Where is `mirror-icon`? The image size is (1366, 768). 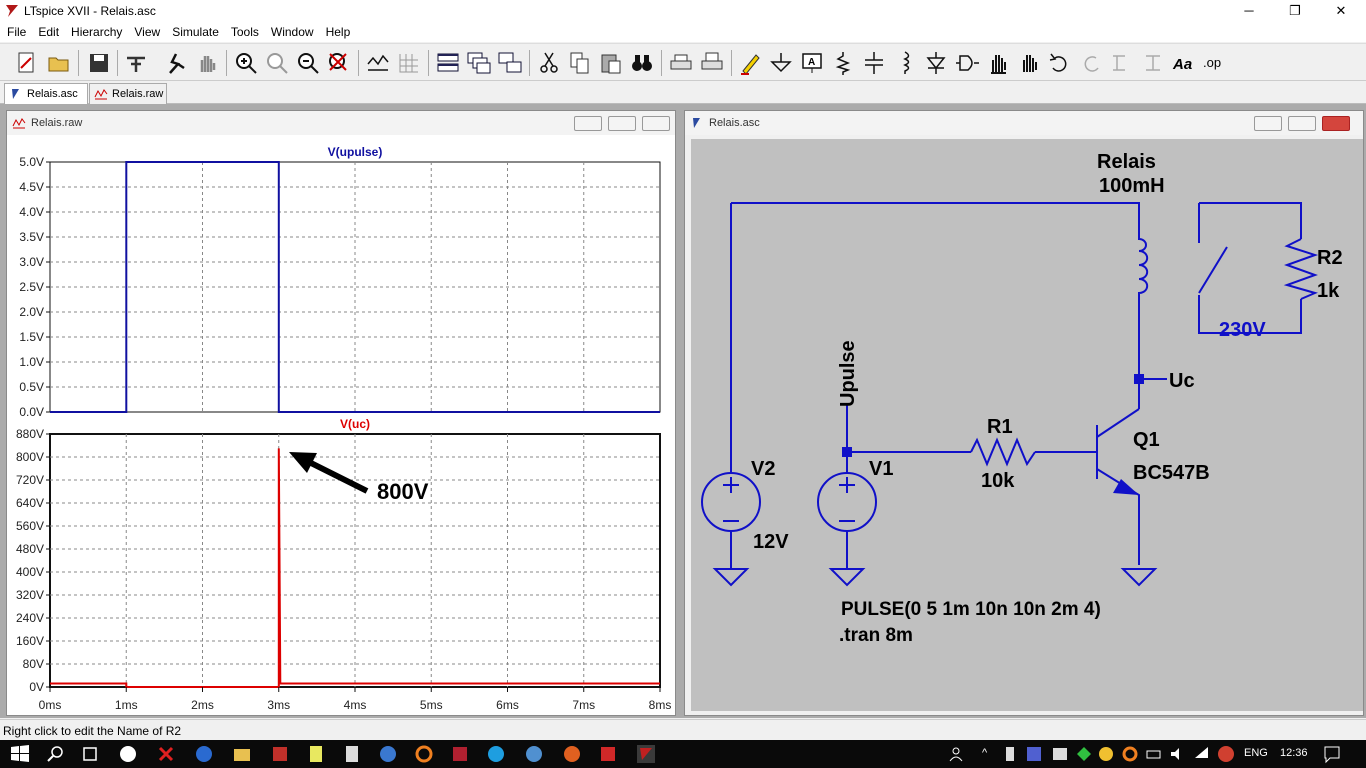 mirror-icon is located at coordinates (1153, 63).